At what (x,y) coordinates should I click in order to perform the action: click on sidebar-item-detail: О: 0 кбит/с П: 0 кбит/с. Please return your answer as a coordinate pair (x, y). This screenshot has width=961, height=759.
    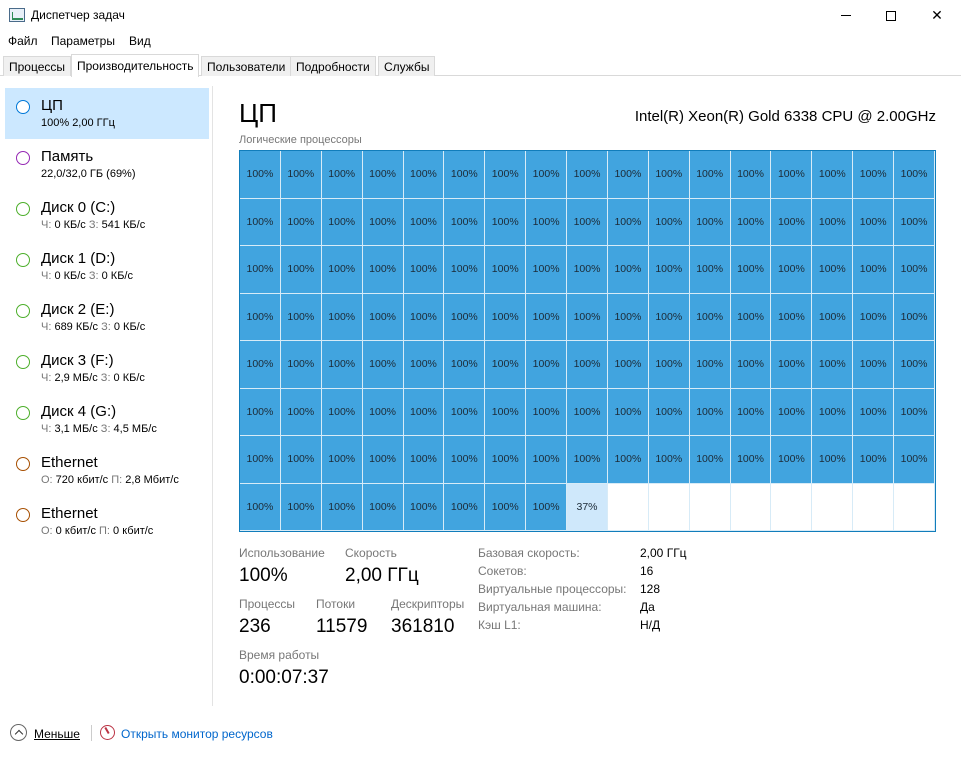
    Looking at the image, I should click on (97, 531).